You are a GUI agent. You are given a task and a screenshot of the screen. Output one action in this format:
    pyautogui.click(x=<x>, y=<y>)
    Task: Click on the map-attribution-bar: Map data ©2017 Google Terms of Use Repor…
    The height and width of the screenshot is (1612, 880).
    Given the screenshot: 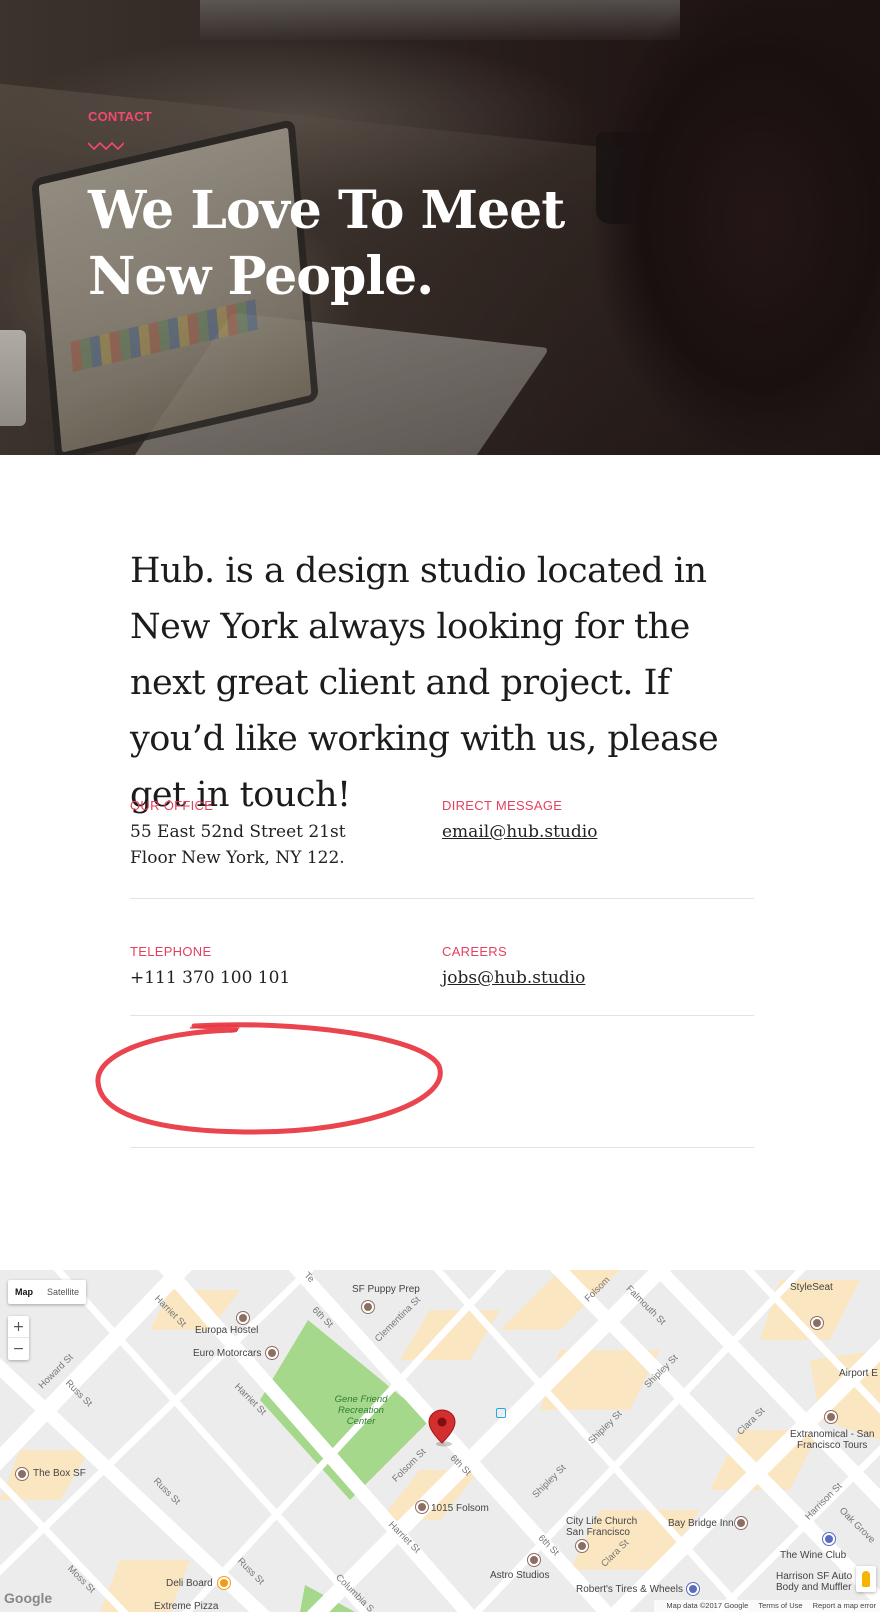 What is the action you would take?
    pyautogui.click(x=767, y=1606)
    